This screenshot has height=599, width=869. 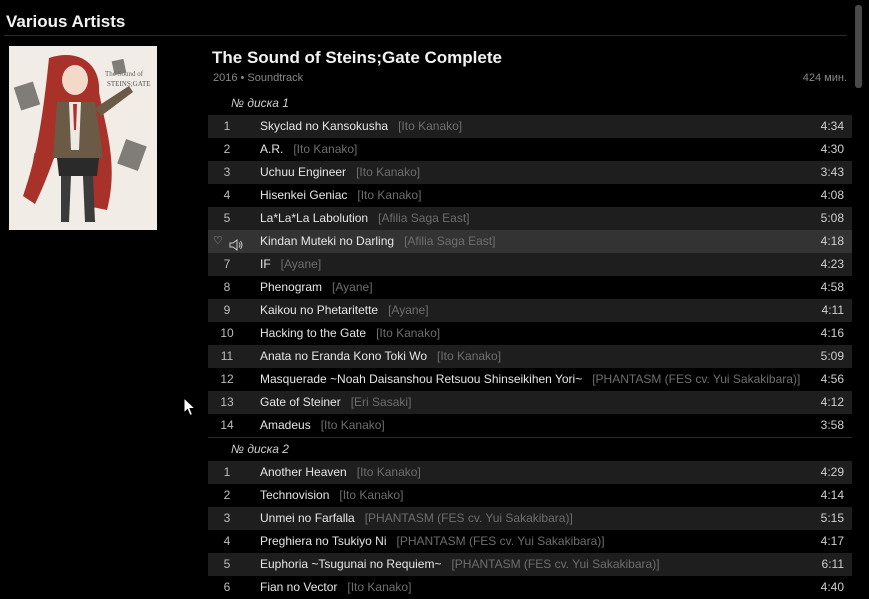 I want to click on album-cover: The Sound of STEINS;GATE, so click(x=83, y=138).